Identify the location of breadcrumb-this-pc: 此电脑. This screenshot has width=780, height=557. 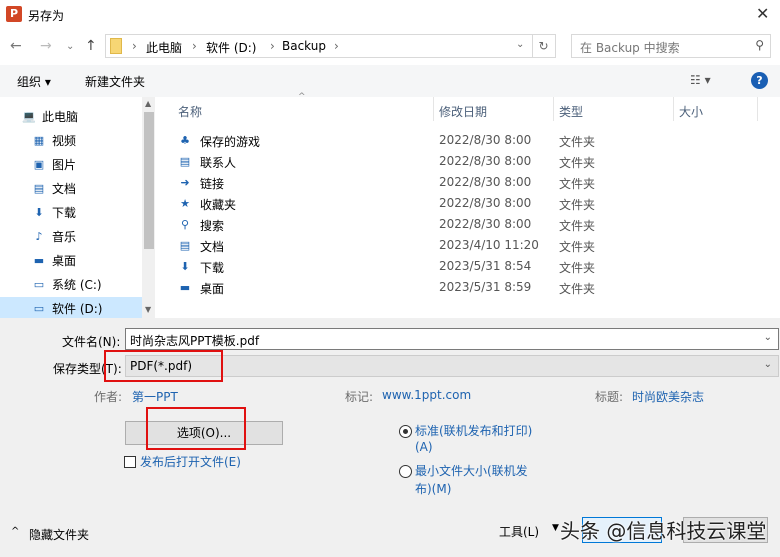
(164, 47).